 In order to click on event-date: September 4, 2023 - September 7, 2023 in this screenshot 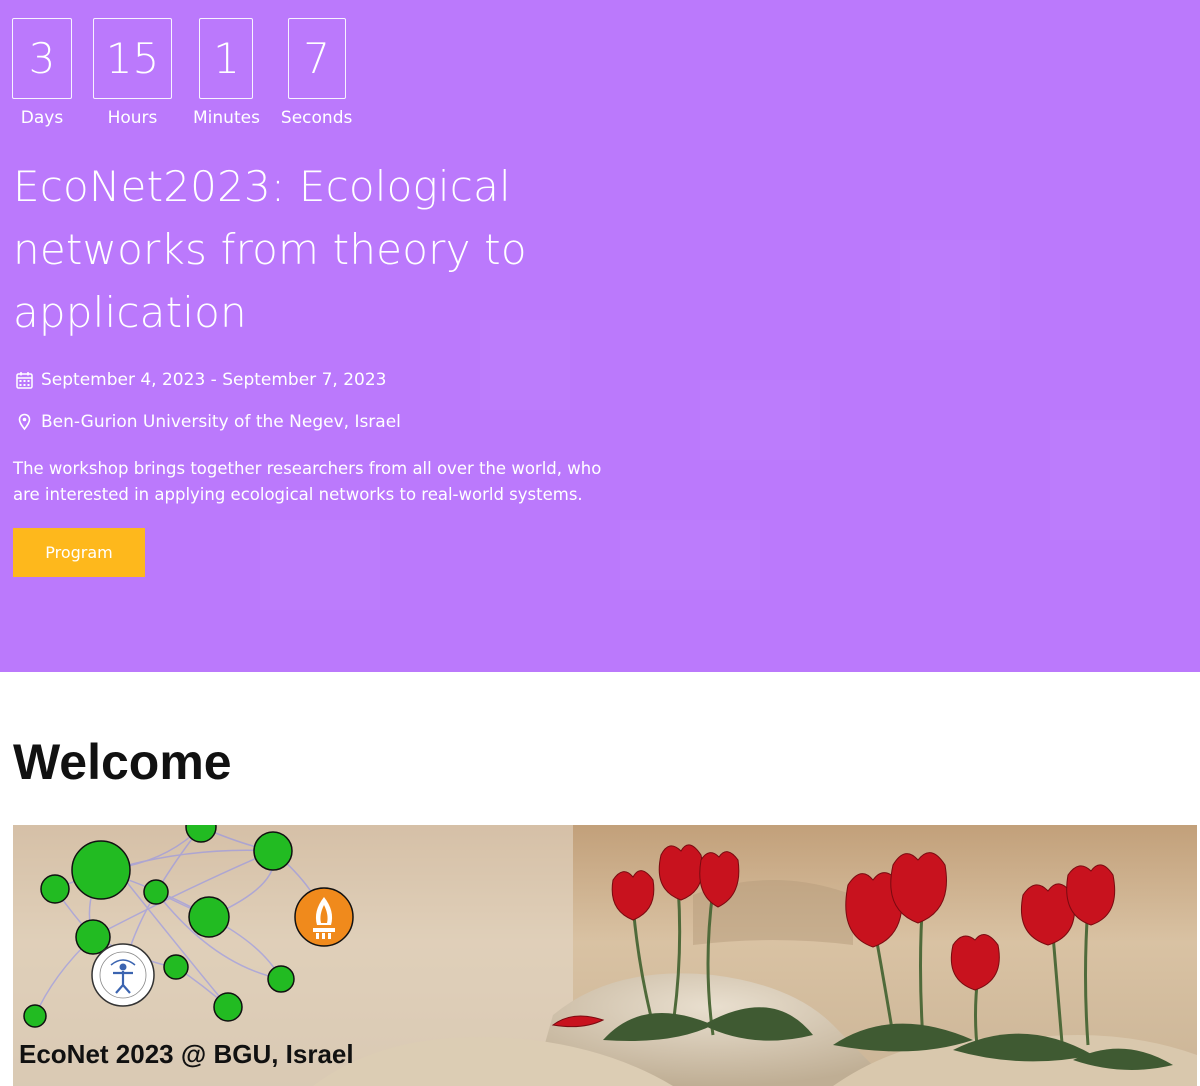, I will do `click(201, 380)`.